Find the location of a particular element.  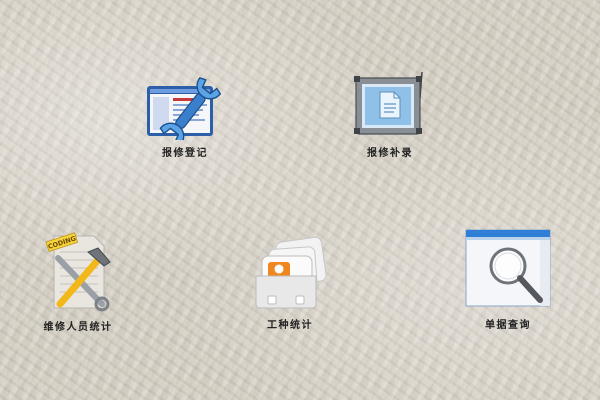

tile-repair-register: 报修登记 is located at coordinates (185, 114).